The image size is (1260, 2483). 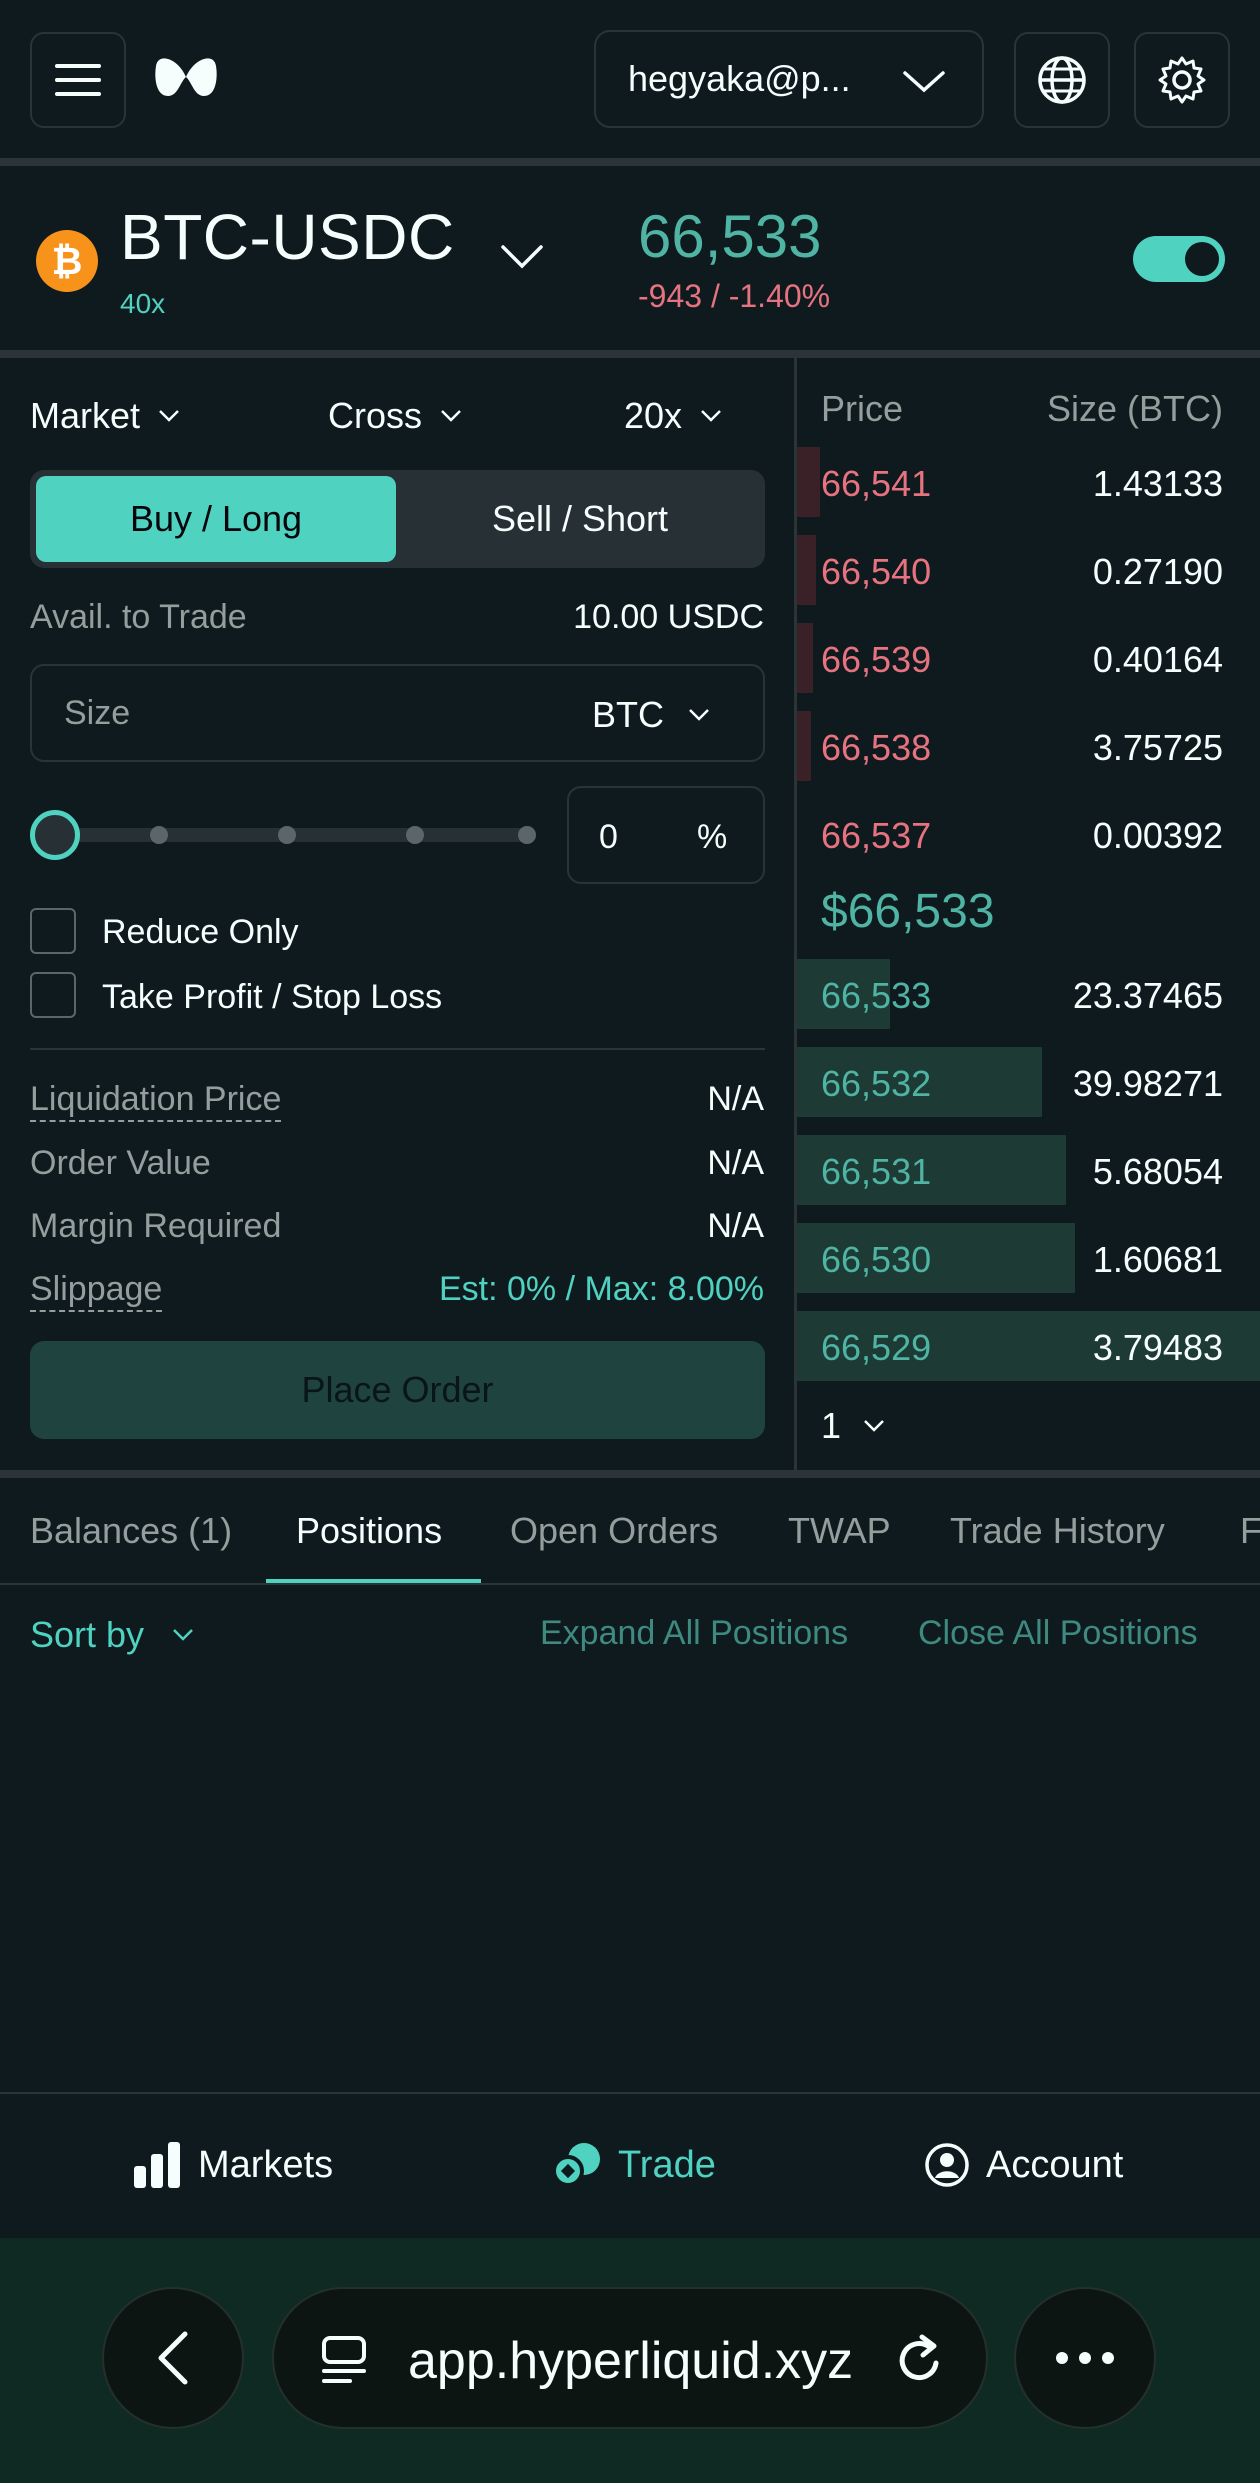 I want to click on close-all-positions-button: Close All Positions, so click(x=1058, y=1633).